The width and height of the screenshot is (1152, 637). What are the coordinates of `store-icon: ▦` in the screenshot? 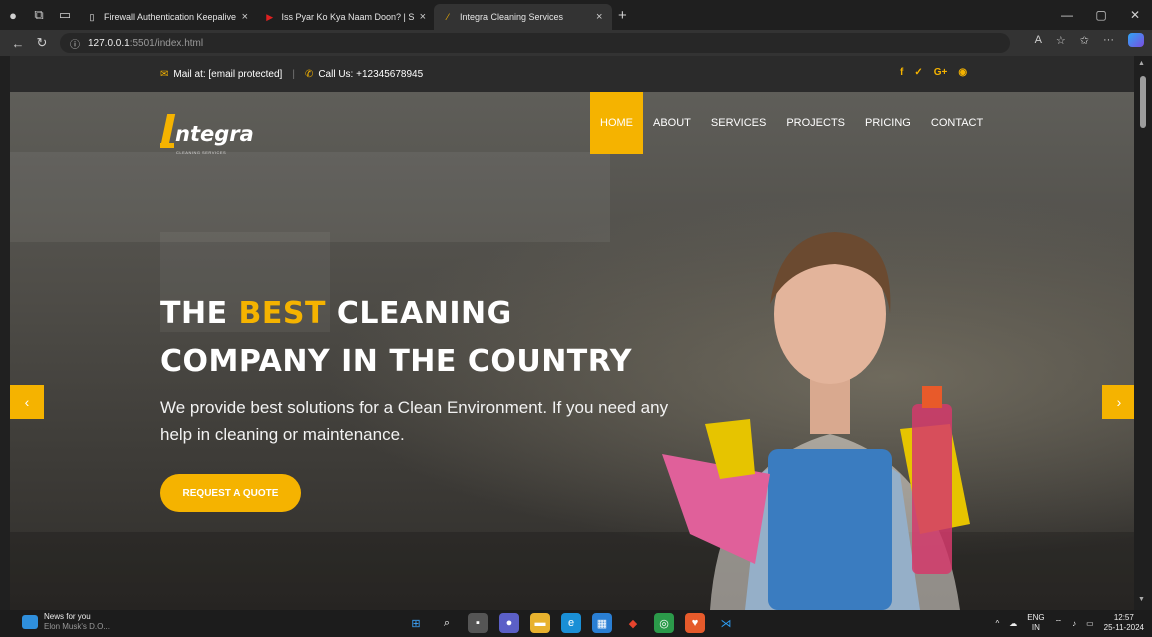 It's located at (602, 623).